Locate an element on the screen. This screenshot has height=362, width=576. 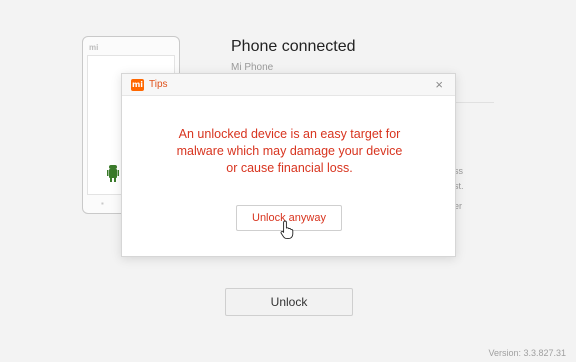
dialog-header: mi Tips × is located at coordinates (288, 85).